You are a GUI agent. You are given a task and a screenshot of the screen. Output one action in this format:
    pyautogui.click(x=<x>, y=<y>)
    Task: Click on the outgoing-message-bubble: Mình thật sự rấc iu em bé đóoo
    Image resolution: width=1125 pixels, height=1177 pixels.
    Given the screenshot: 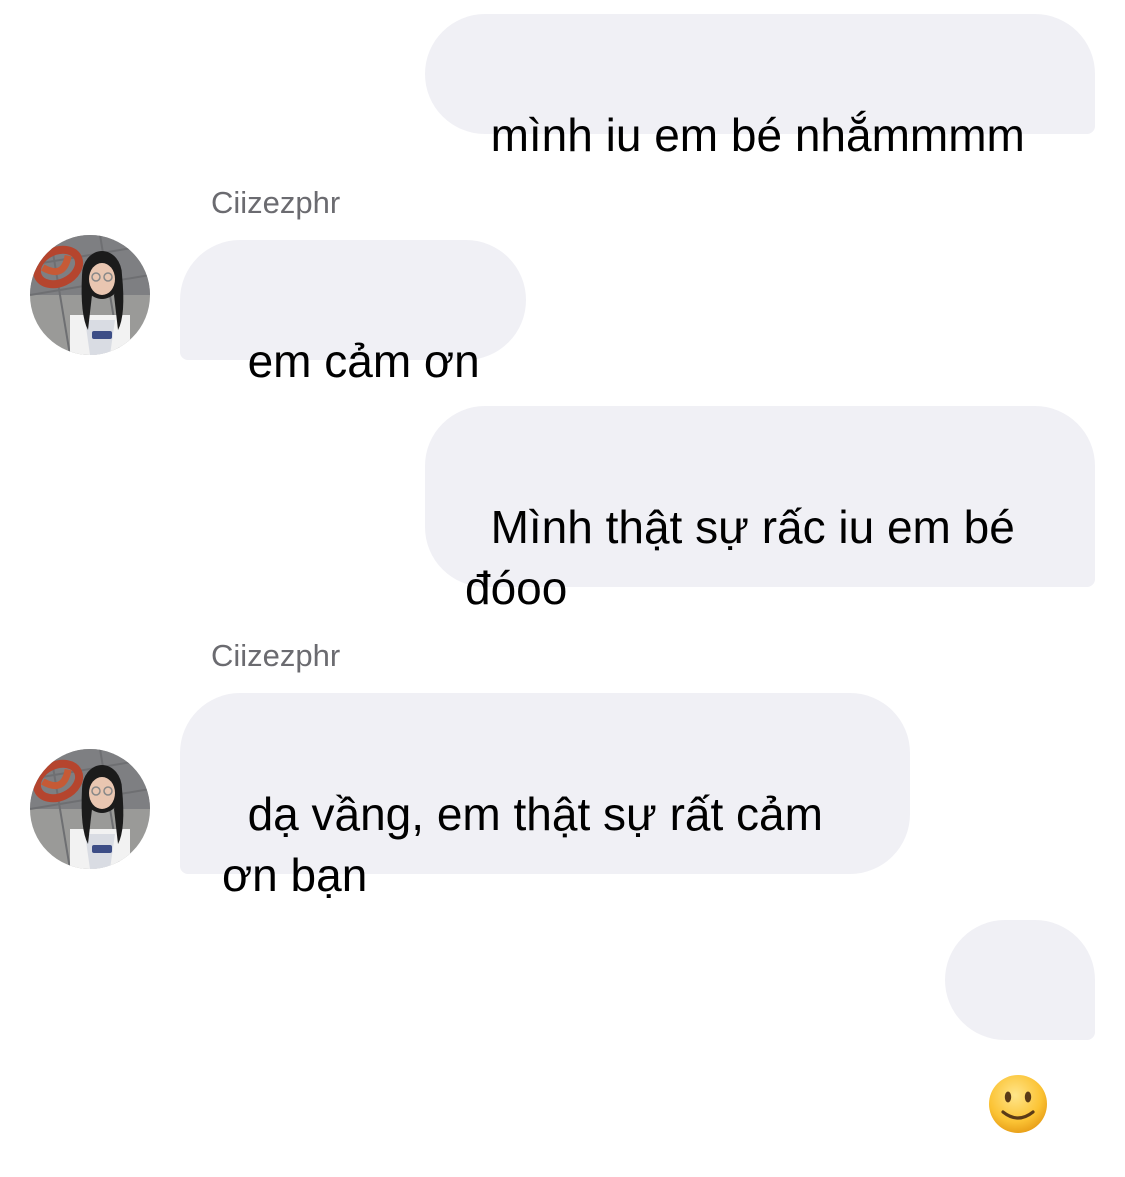 What is the action you would take?
    pyautogui.click(x=760, y=510)
    